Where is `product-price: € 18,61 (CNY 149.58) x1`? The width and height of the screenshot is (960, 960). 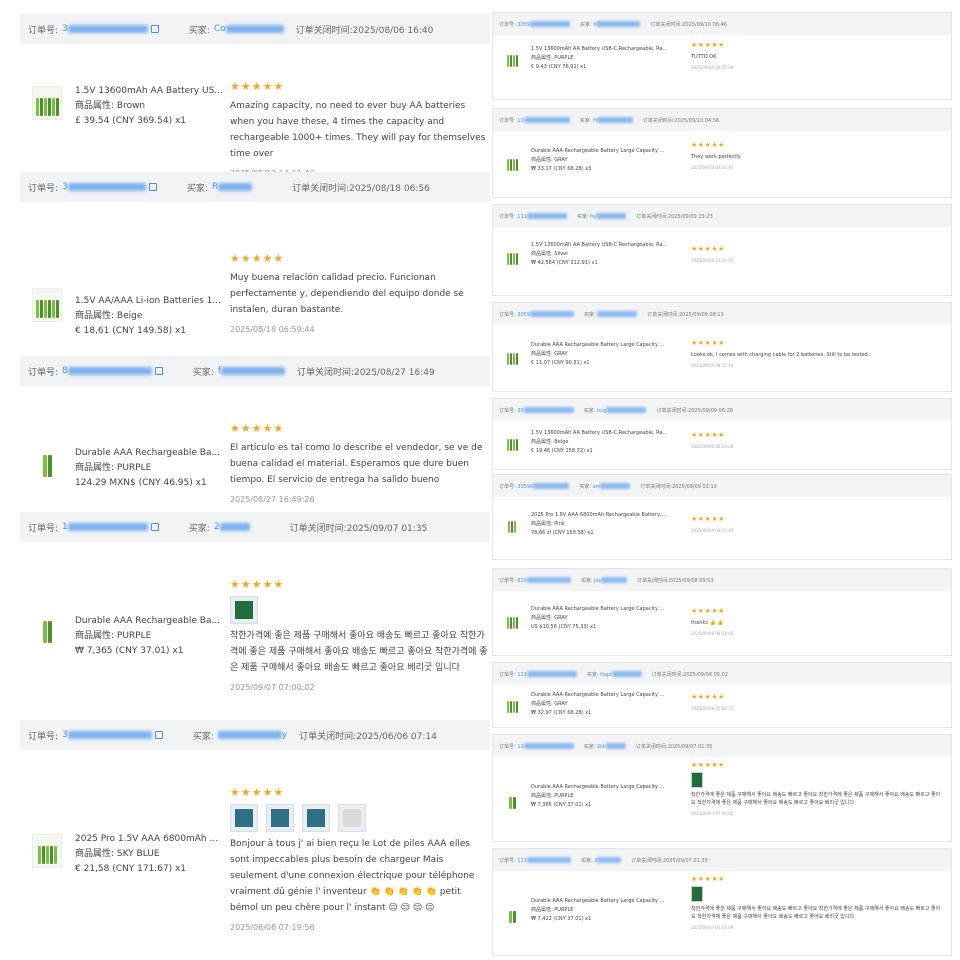 product-price: € 18,61 (CNY 149.58) x1 is located at coordinates (131, 331).